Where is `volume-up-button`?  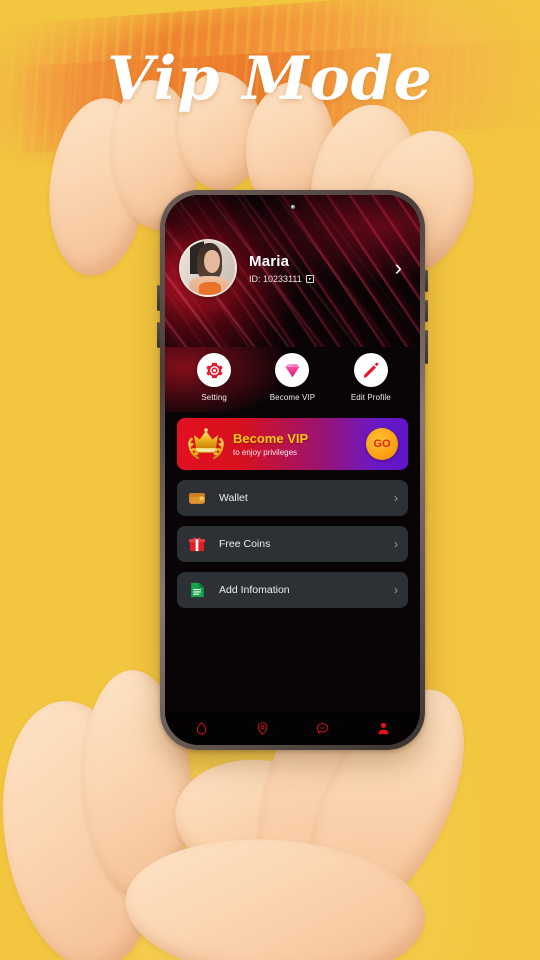 volume-up-button is located at coordinates (158, 298).